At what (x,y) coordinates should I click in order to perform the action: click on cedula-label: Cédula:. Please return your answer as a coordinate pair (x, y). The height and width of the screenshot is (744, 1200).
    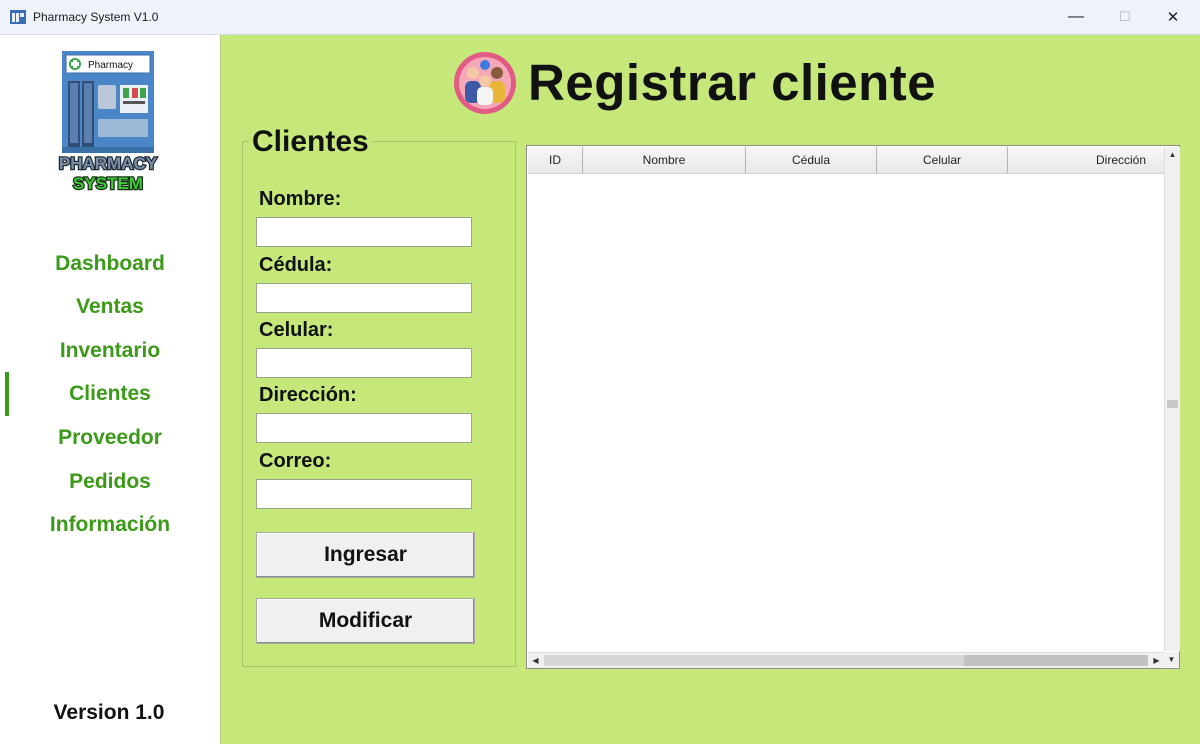
    Looking at the image, I should click on (296, 265).